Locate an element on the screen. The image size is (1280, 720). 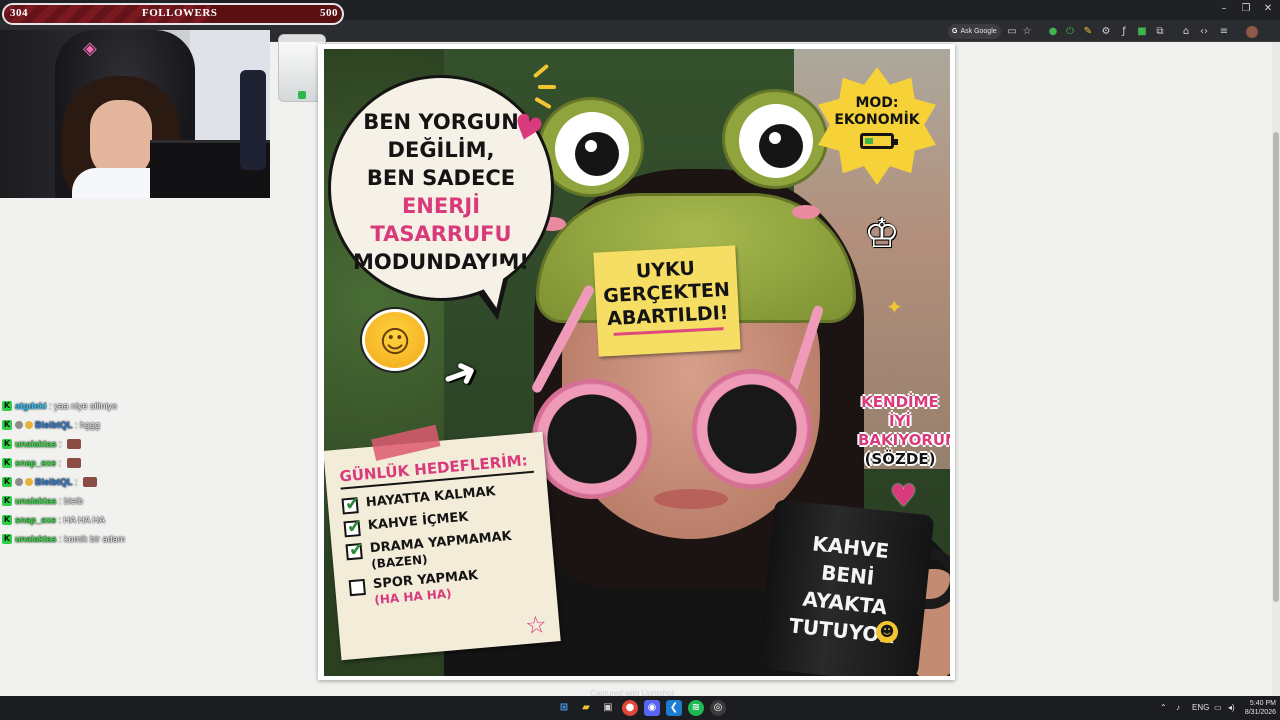
bubble-line-pink: ENERJİ TASARRUFU is located at coordinates (441, 220).